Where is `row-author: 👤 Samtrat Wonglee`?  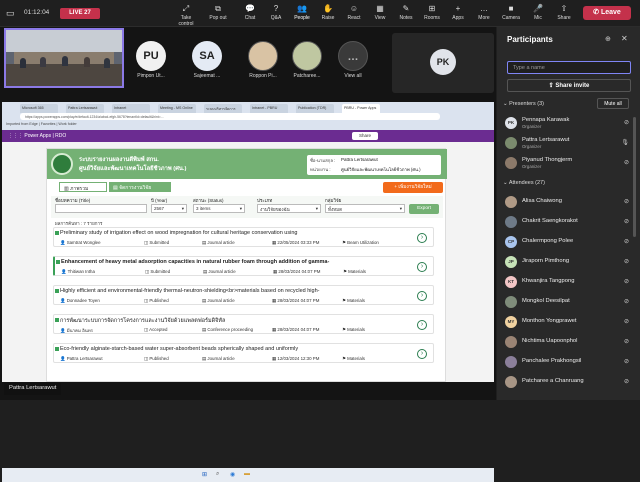
row-author: 👤 Samtrat Wonglee is located at coordinates (80, 243).